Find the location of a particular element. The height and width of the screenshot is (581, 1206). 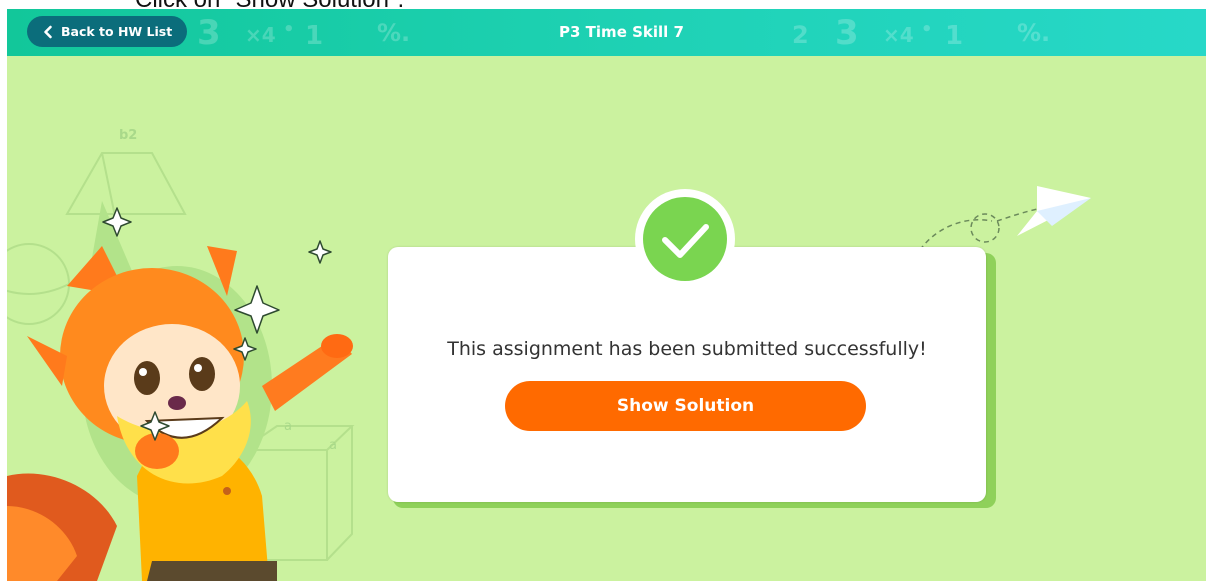

check-circle-icon is located at coordinates (685, 239).